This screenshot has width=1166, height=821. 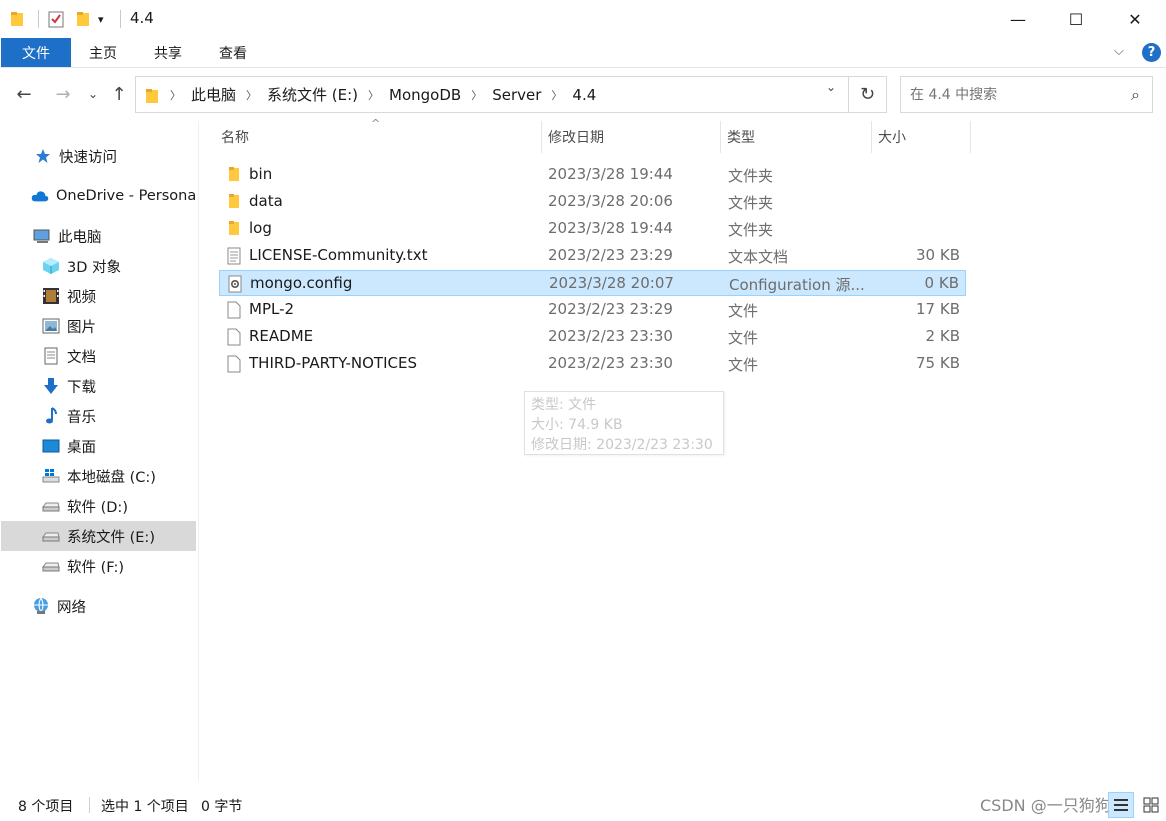 What do you see at coordinates (126, 196) in the screenshot?
I see `sidebar-item-label: OneDrive - Persona` at bounding box center [126, 196].